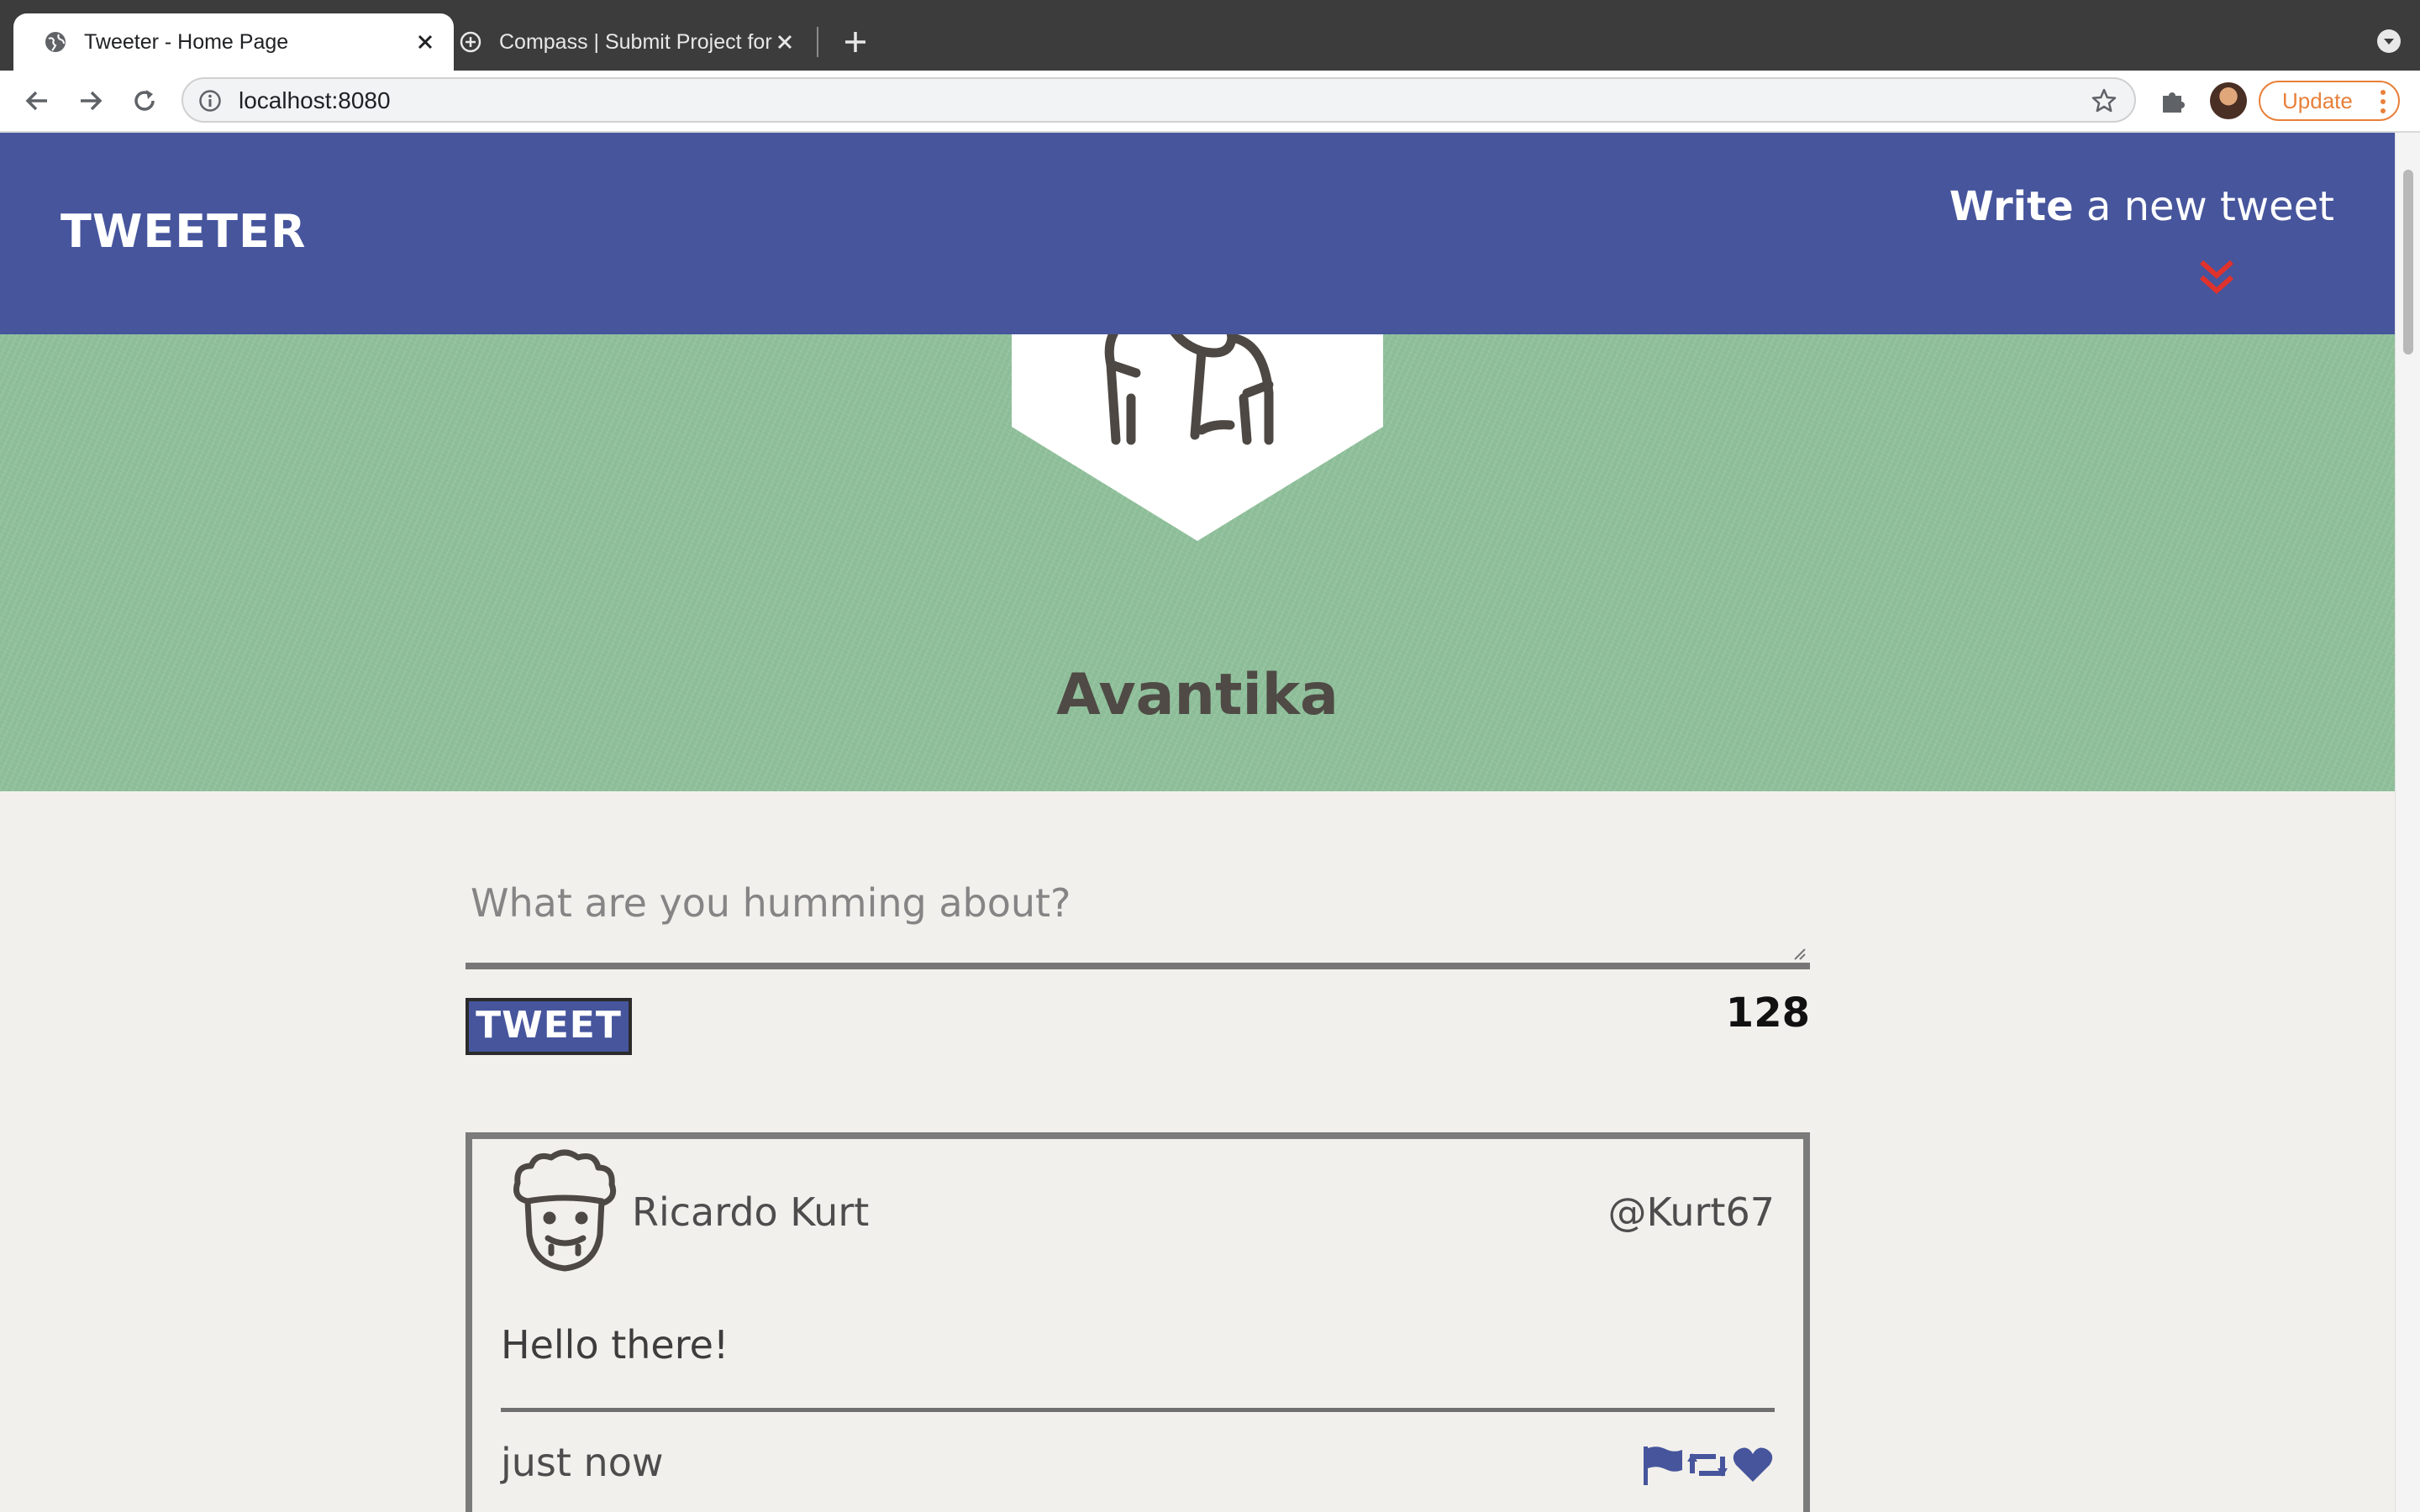 Image resolution: width=2420 pixels, height=1512 pixels. I want to click on tweet-divider, so click(1138, 1410).